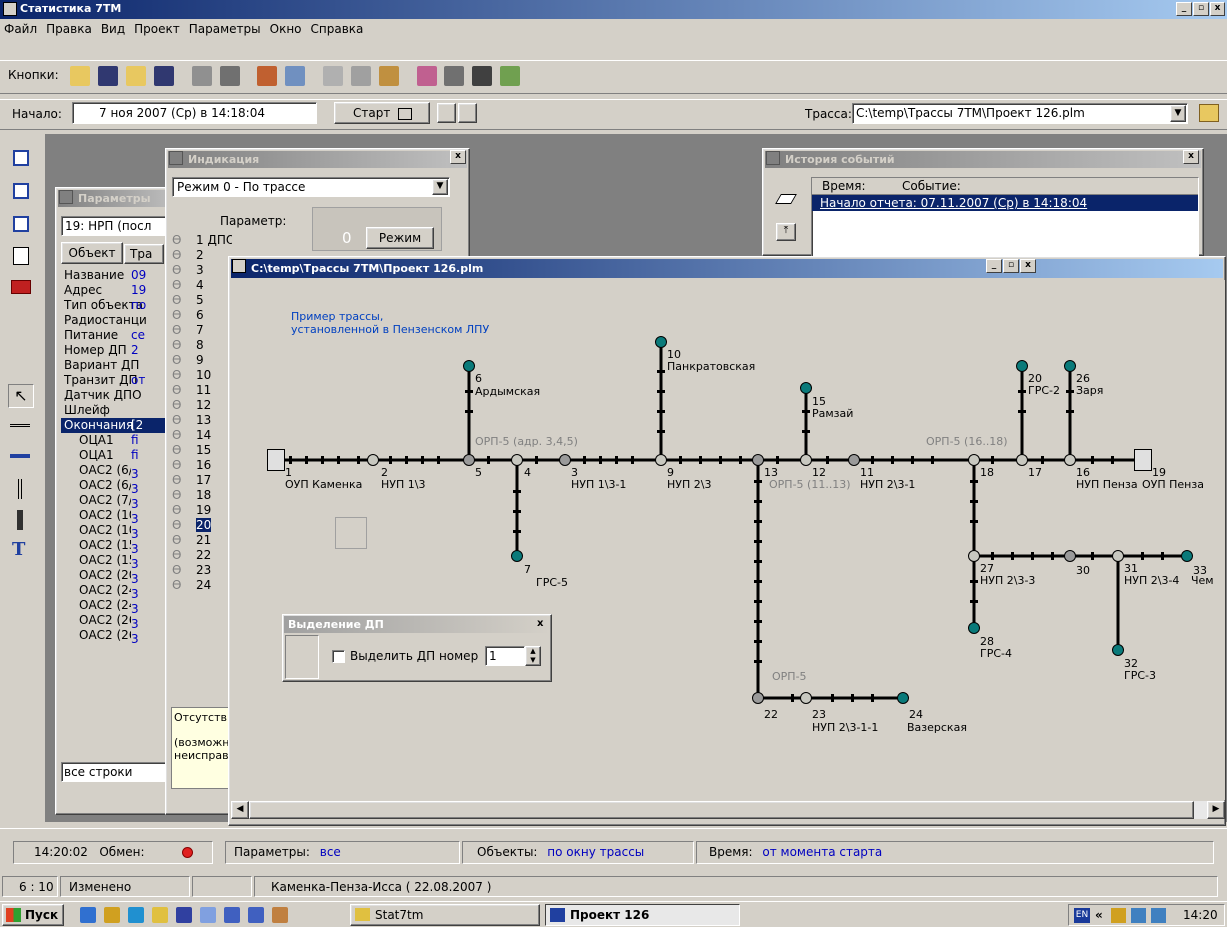 This screenshot has width=1227, height=927. I want to click on list-item: ϴ 10, so click(202, 375).